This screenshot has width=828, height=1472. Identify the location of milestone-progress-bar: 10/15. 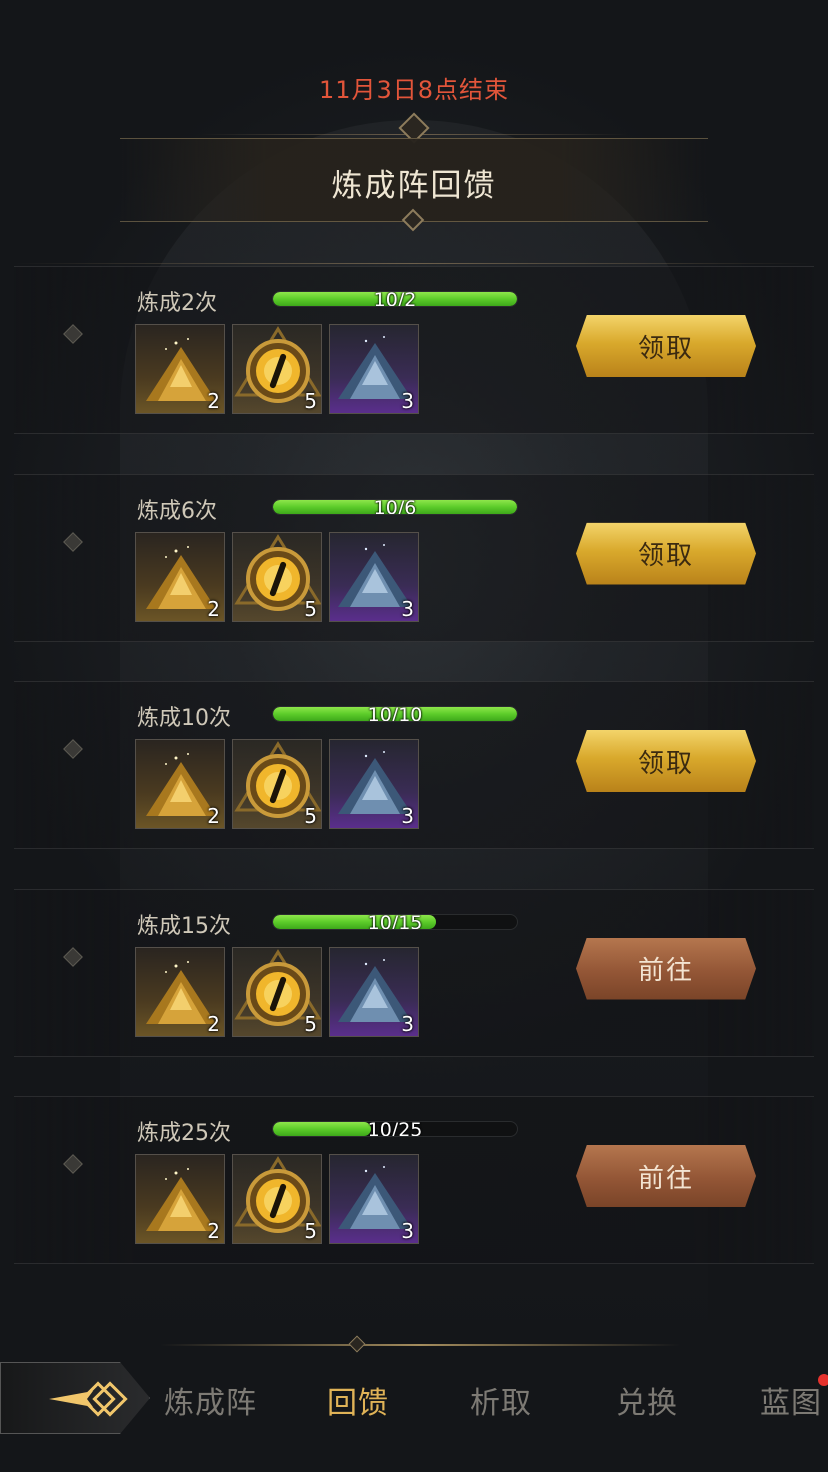
(395, 921).